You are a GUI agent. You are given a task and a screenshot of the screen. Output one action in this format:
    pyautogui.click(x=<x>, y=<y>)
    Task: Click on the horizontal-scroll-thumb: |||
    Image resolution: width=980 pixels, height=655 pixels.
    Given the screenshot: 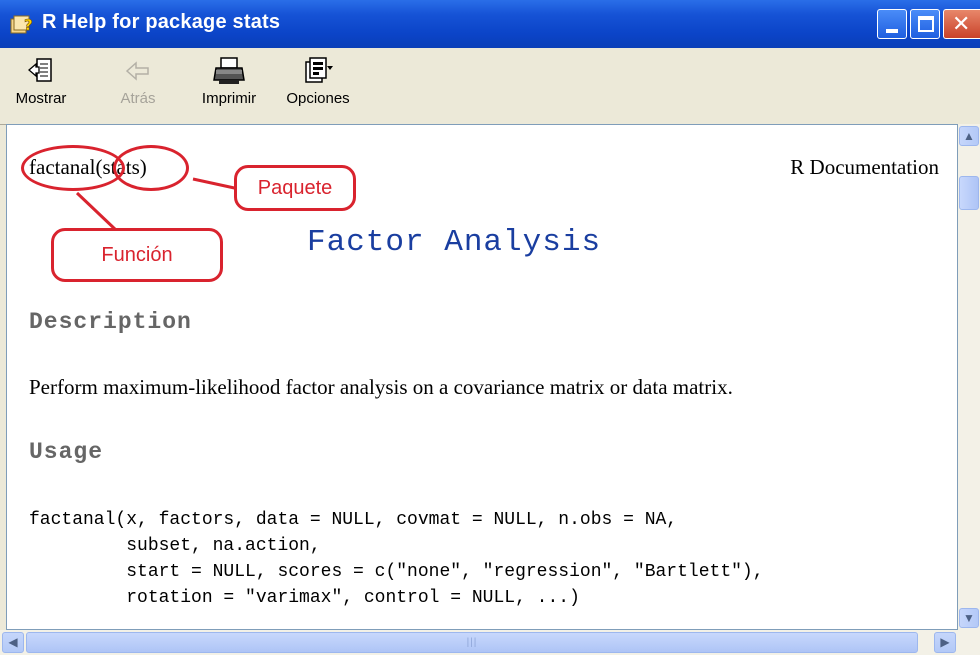 What is the action you would take?
    pyautogui.click(x=472, y=642)
    